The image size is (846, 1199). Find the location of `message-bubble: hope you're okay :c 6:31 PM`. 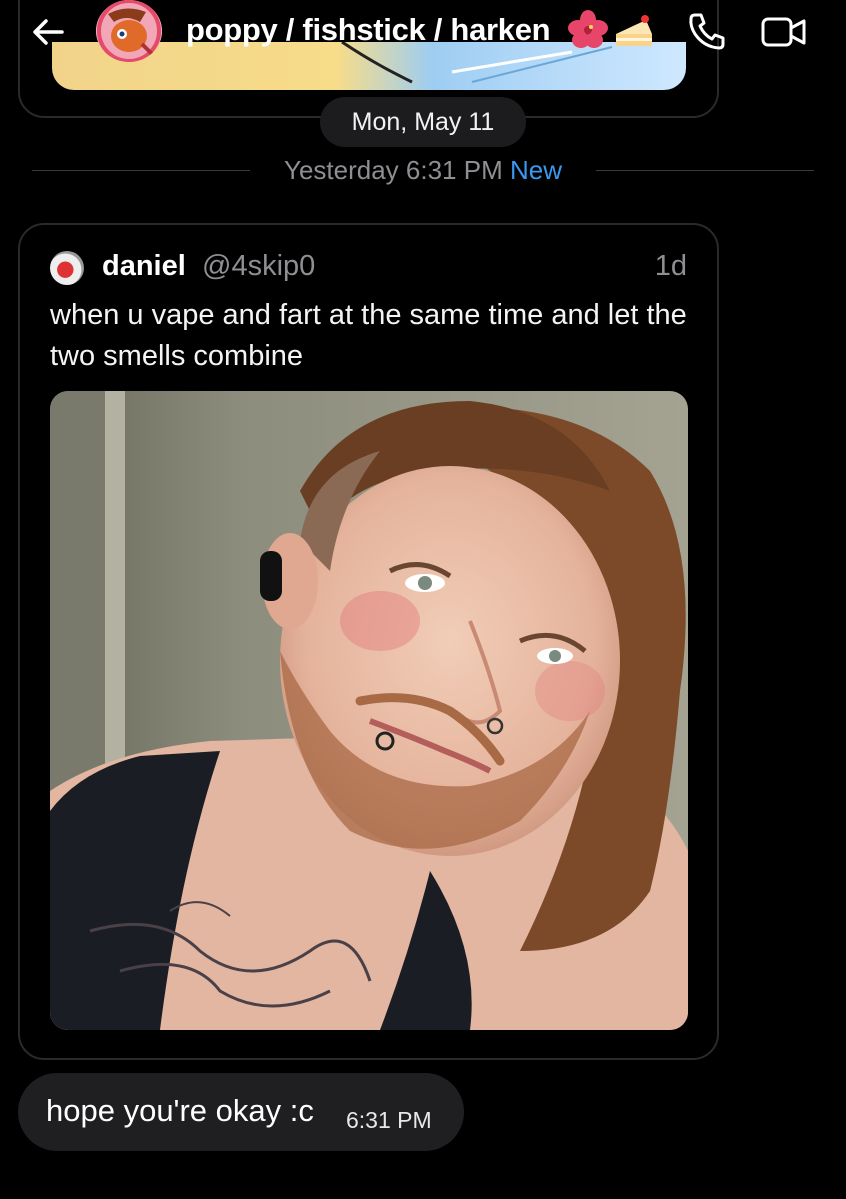

message-bubble: hope you're okay :c 6:31 PM is located at coordinates (241, 1112).